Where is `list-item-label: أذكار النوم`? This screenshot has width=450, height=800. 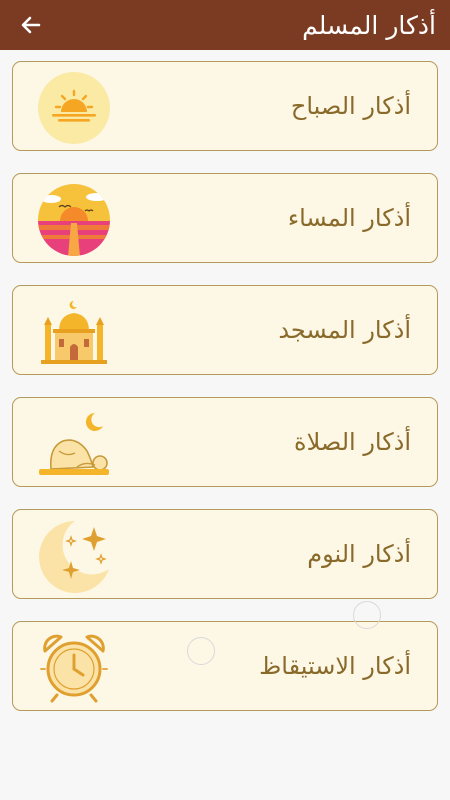 list-item-label: أذكار النوم is located at coordinates (359, 554).